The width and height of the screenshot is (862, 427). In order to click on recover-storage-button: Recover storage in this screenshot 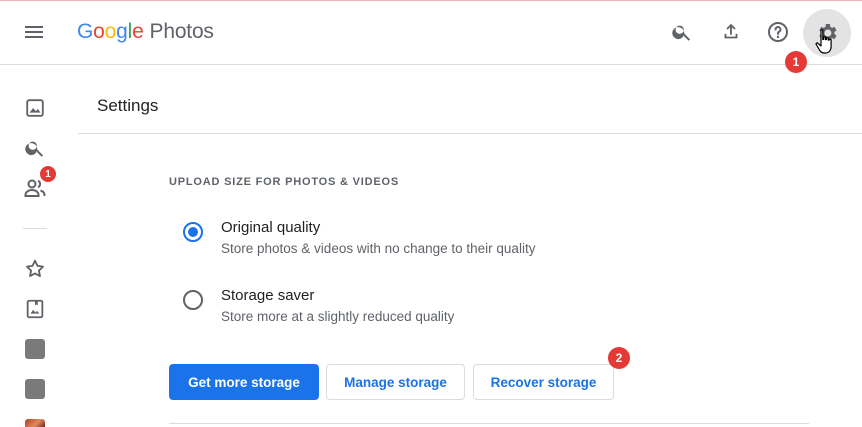, I will do `click(543, 382)`.